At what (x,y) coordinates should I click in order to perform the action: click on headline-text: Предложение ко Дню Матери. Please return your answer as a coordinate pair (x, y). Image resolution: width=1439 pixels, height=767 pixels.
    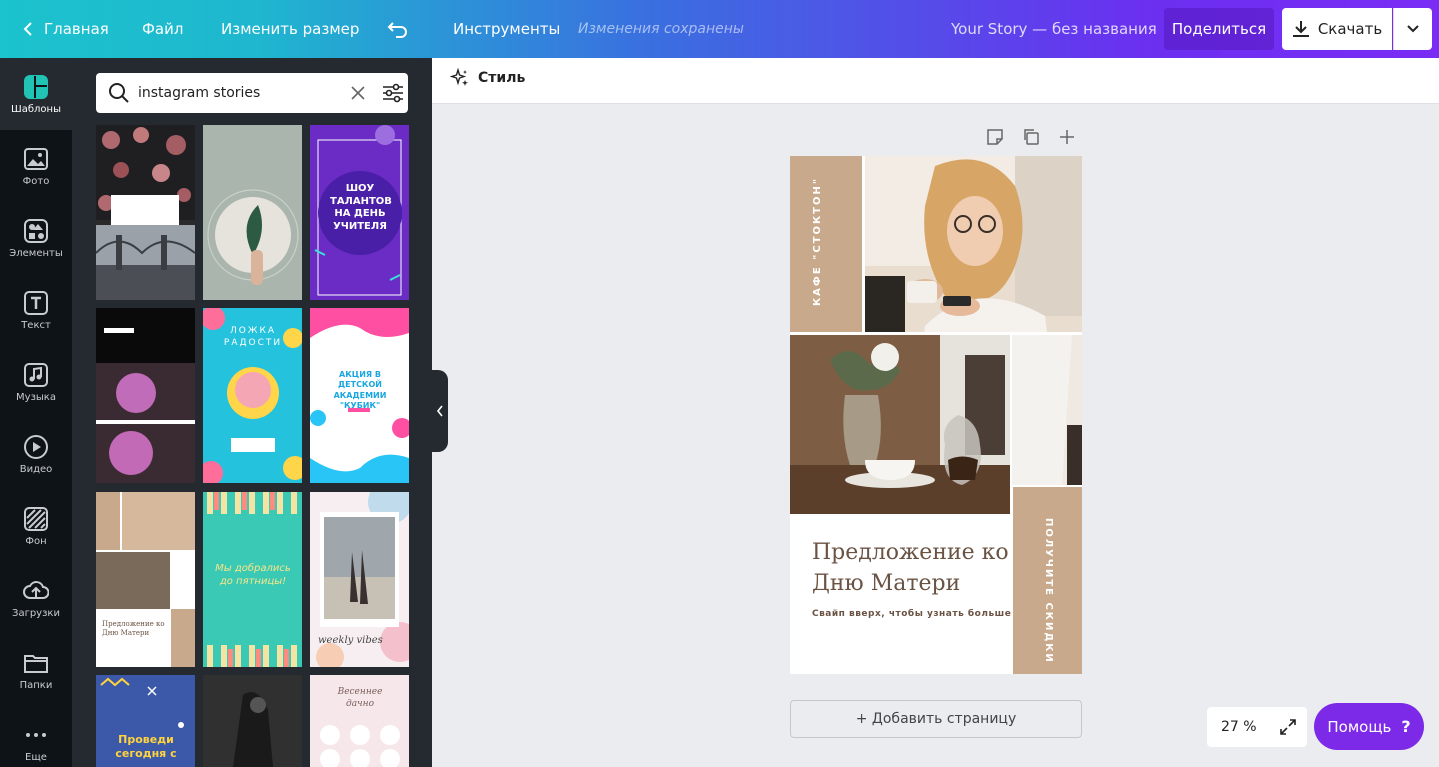
    Looking at the image, I should click on (912, 569).